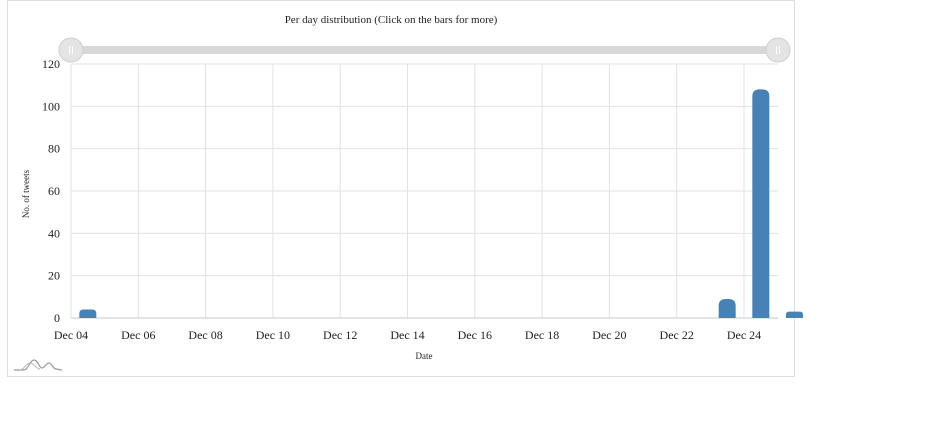 Image resolution: width=951 pixels, height=432 pixels. What do you see at coordinates (542, 335) in the screenshot?
I see `x-tick-label: Dec 18` at bounding box center [542, 335].